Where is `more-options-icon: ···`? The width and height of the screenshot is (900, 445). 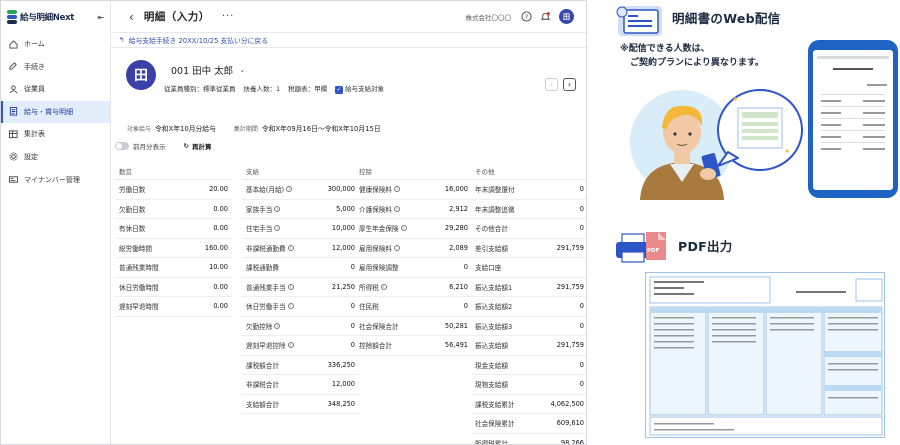
more-options-icon: ··· is located at coordinates (228, 16).